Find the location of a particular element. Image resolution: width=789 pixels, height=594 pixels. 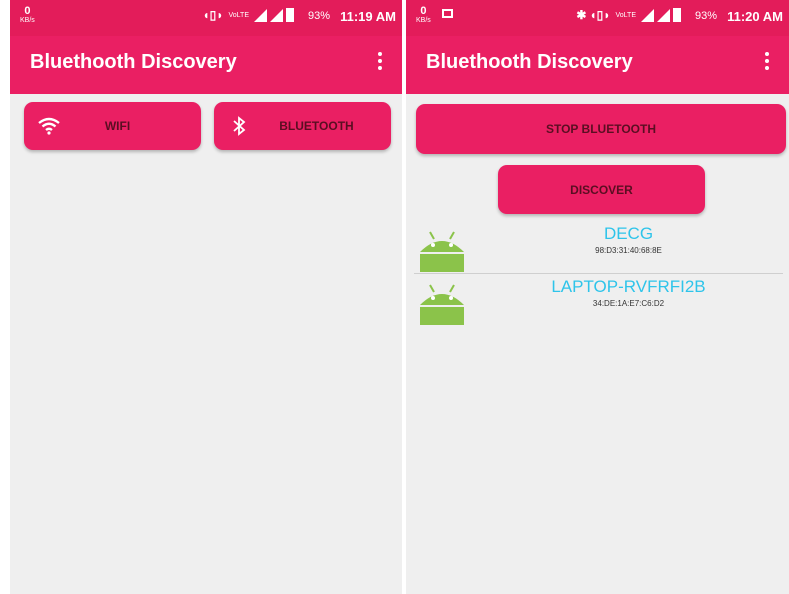

status-icons: ◖▯◗ VoLTE is located at coordinates (248, 15).